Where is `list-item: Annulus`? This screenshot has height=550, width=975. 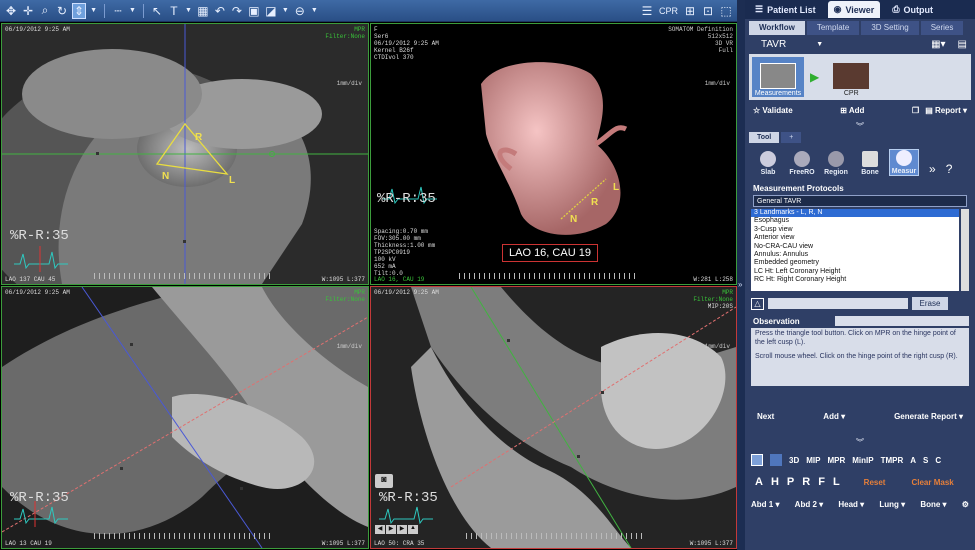 list-item: Annulus is located at coordinates (855, 255).